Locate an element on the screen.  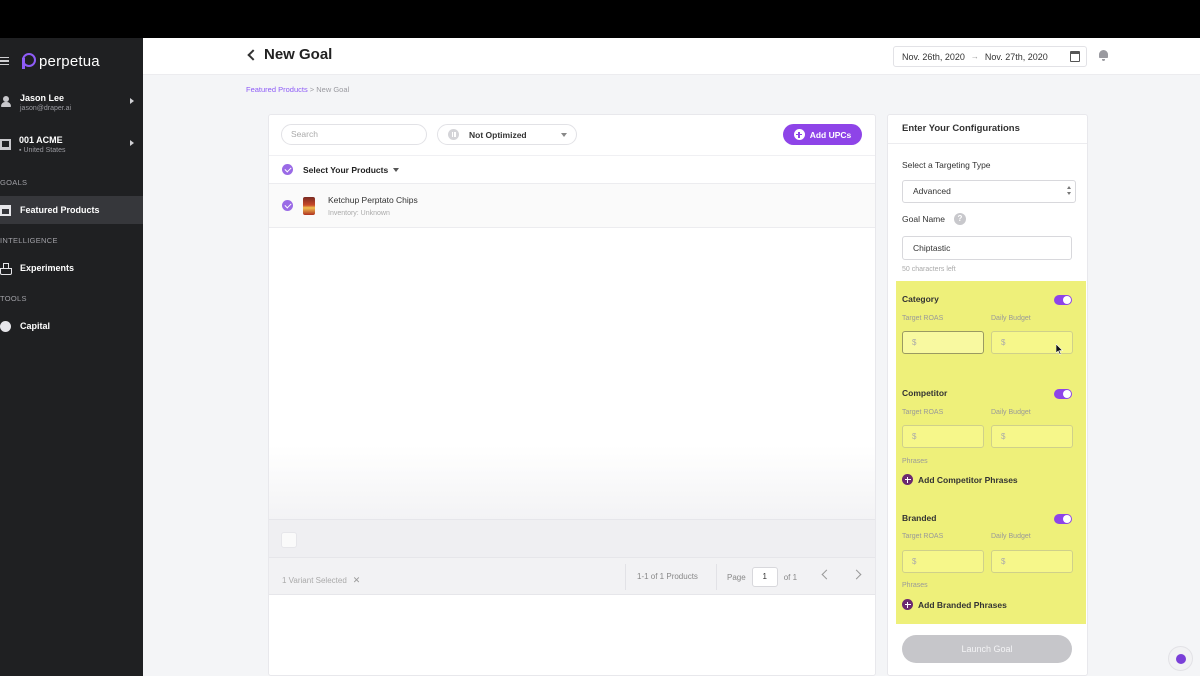
branded-roas-input: $ is located at coordinates (943, 561).